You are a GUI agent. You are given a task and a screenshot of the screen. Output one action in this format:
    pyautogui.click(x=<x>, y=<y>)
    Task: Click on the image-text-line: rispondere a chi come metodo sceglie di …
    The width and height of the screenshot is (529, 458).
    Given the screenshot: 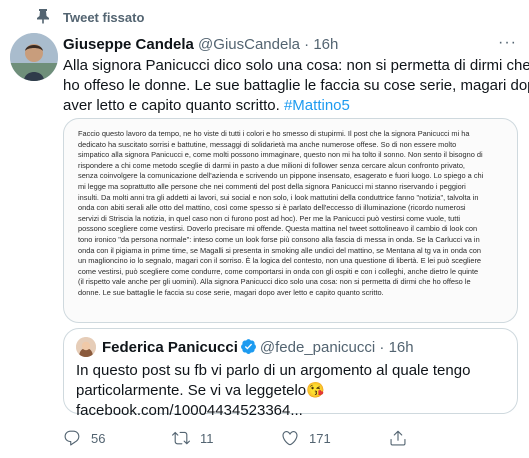 What is the action you would take?
    pyautogui.click(x=271, y=165)
    